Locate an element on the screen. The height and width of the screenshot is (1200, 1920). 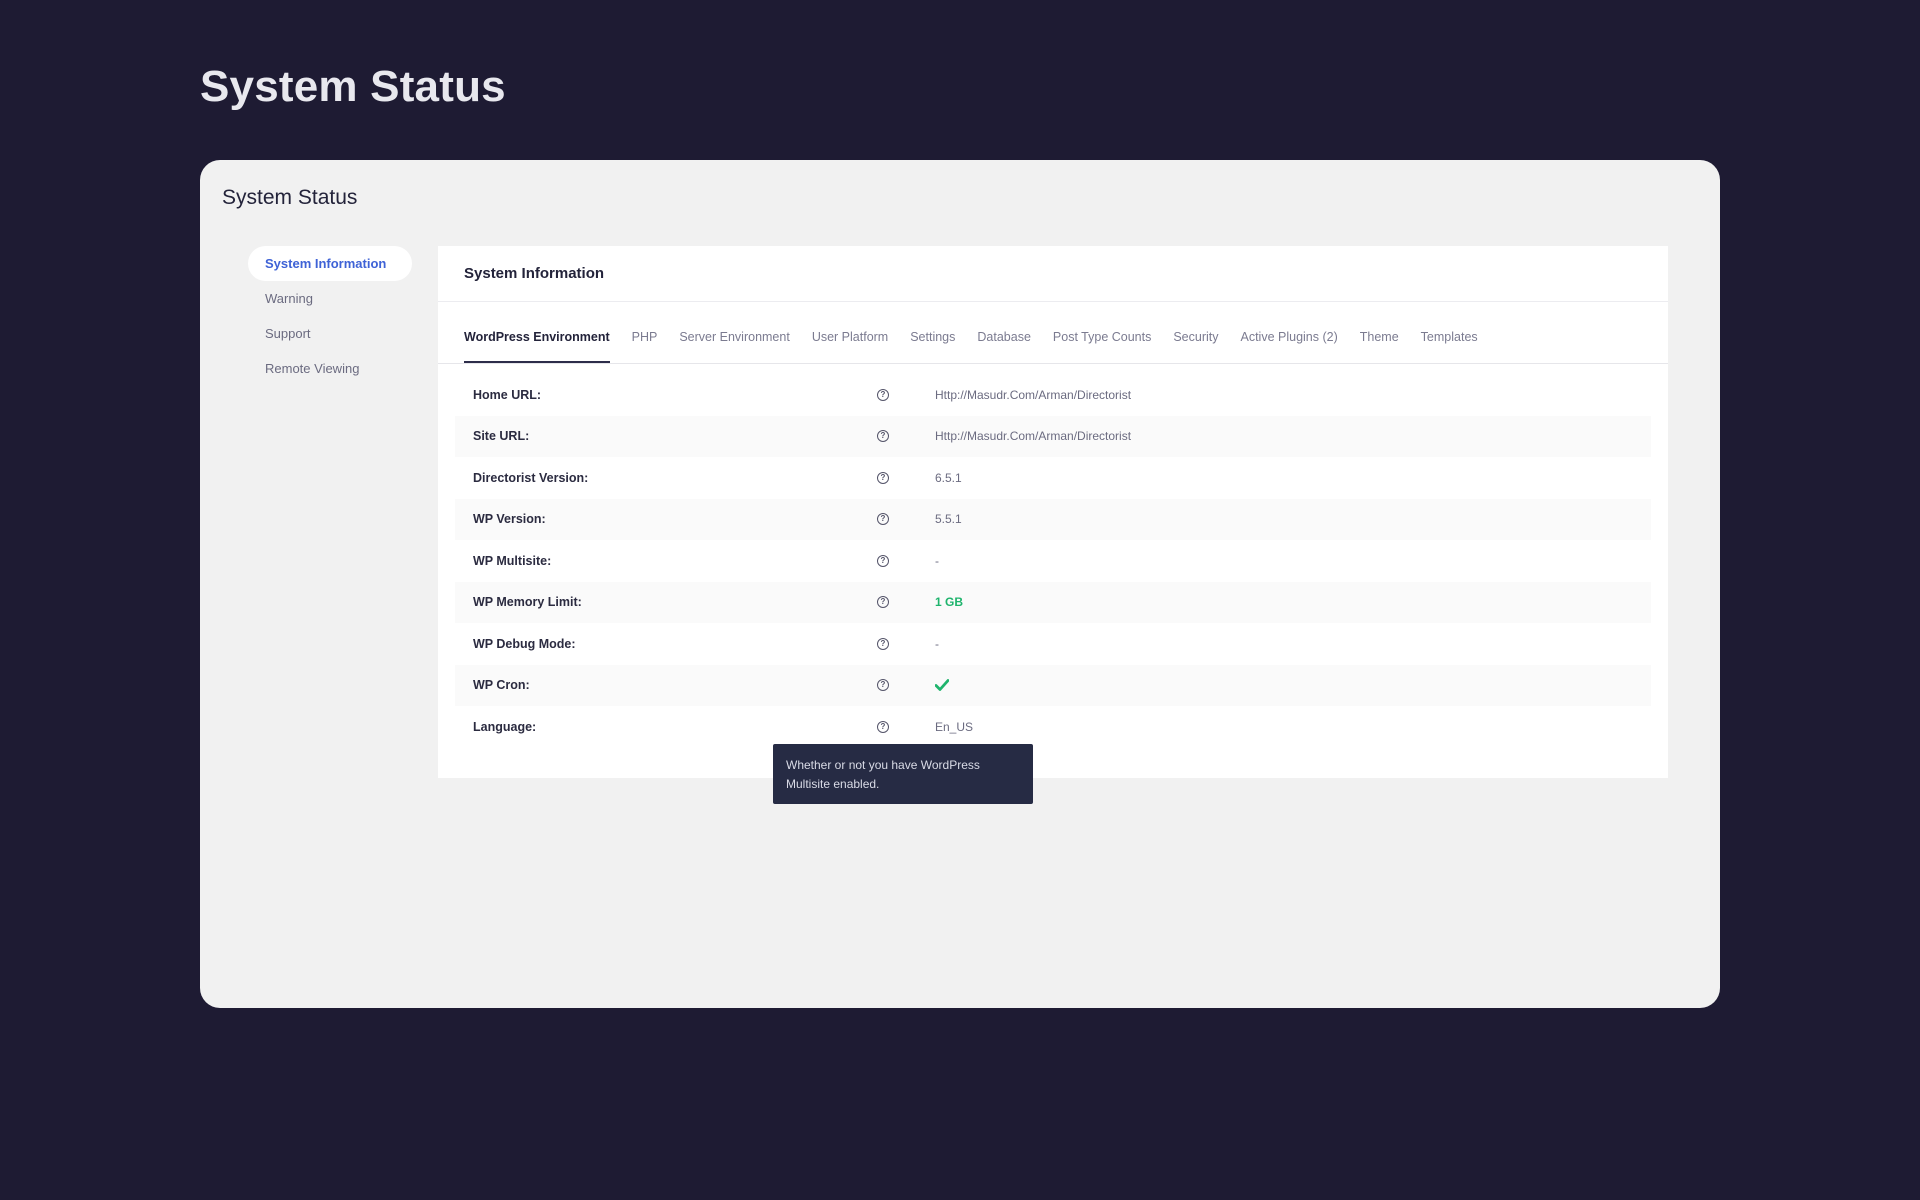
tab-server-environment: Server Environment is located at coordinates (734, 346).